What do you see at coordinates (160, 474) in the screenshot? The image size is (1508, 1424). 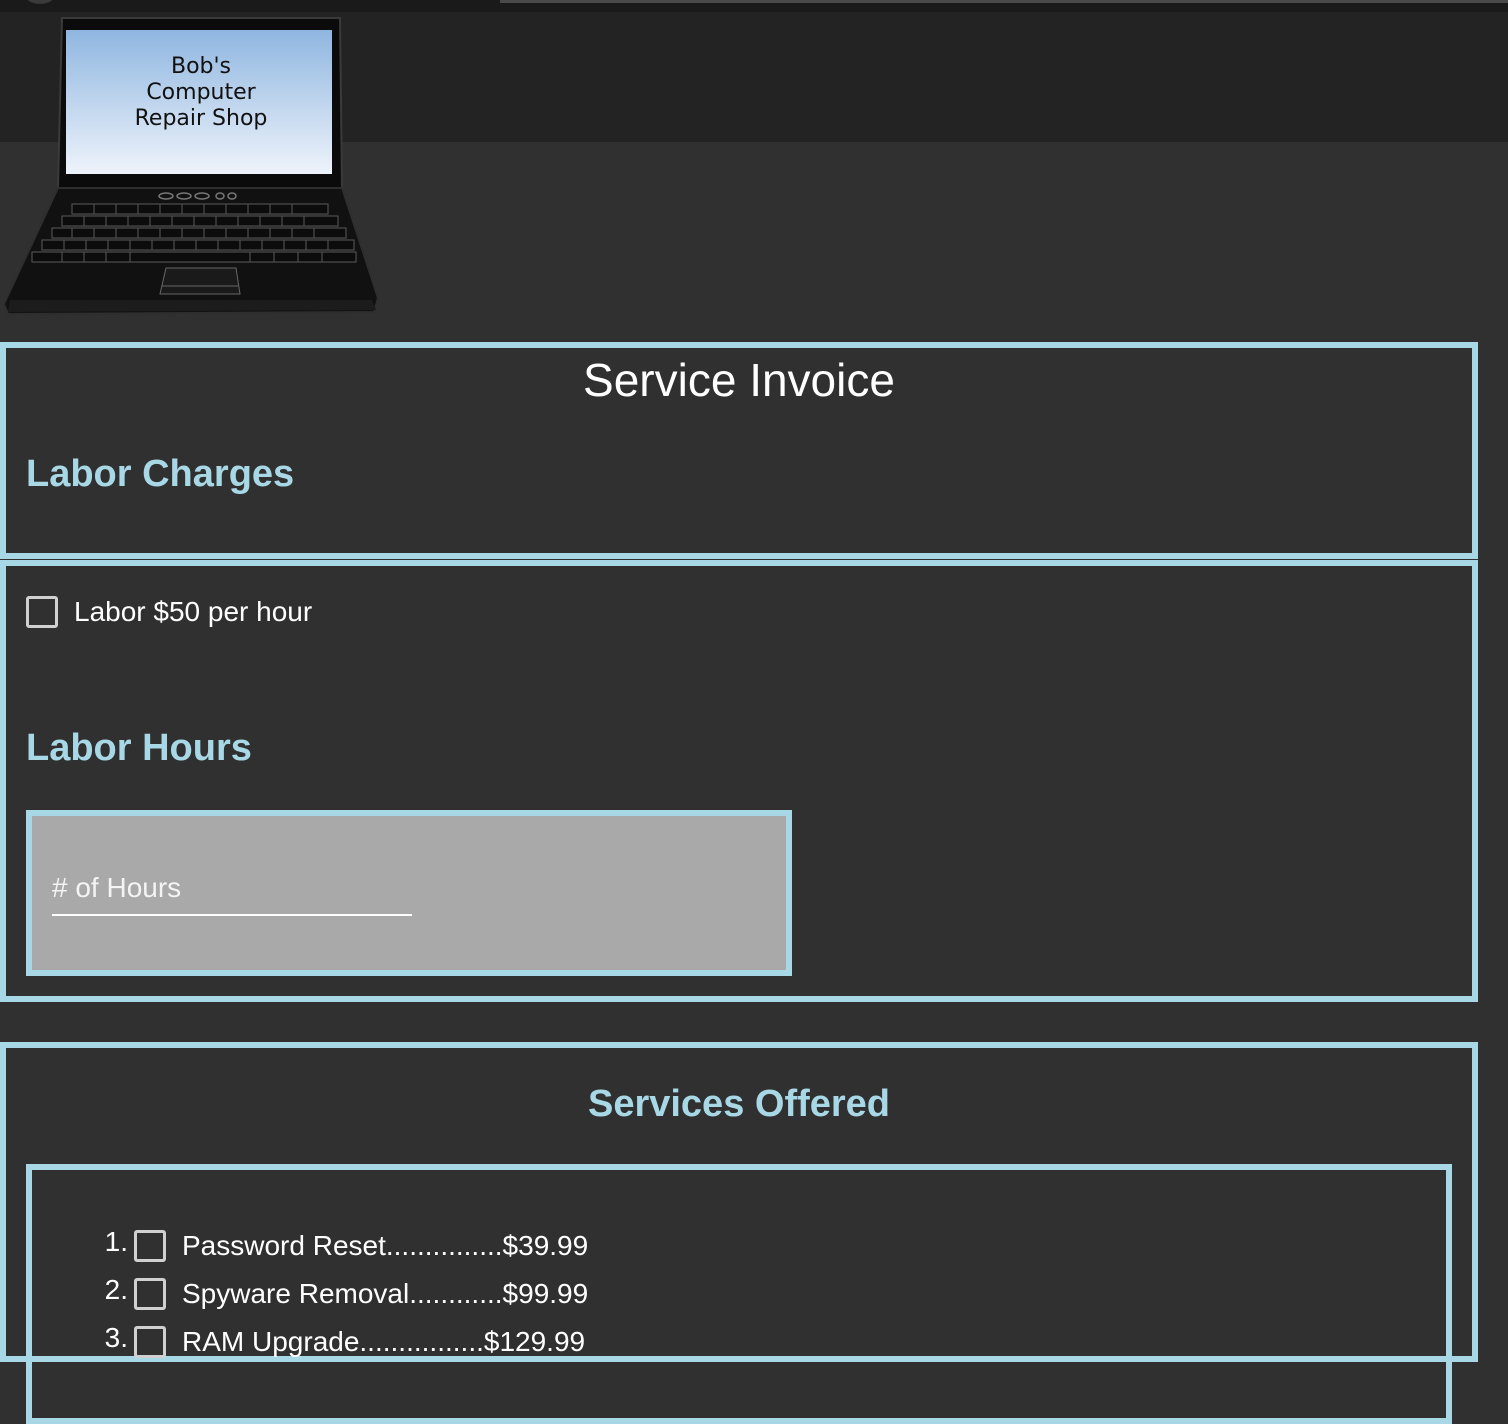 I see `labor-charges-heading: Labor Charges` at bounding box center [160, 474].